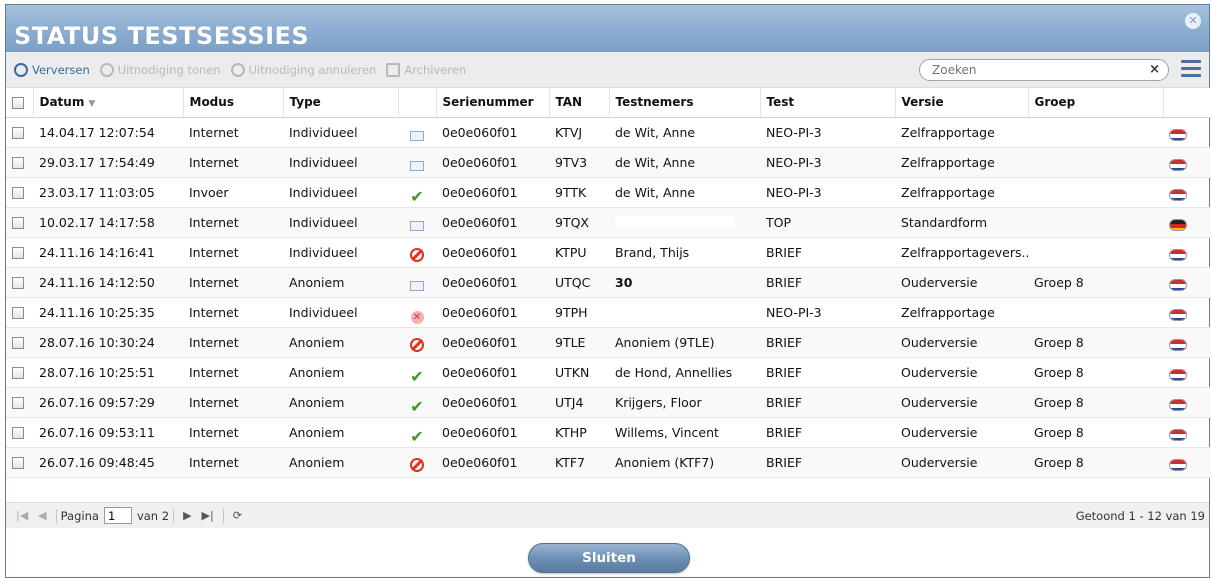 Image resolution: width=1211 pixels, height=578 pixels. I want to click on search-input, so click(1030, 70).